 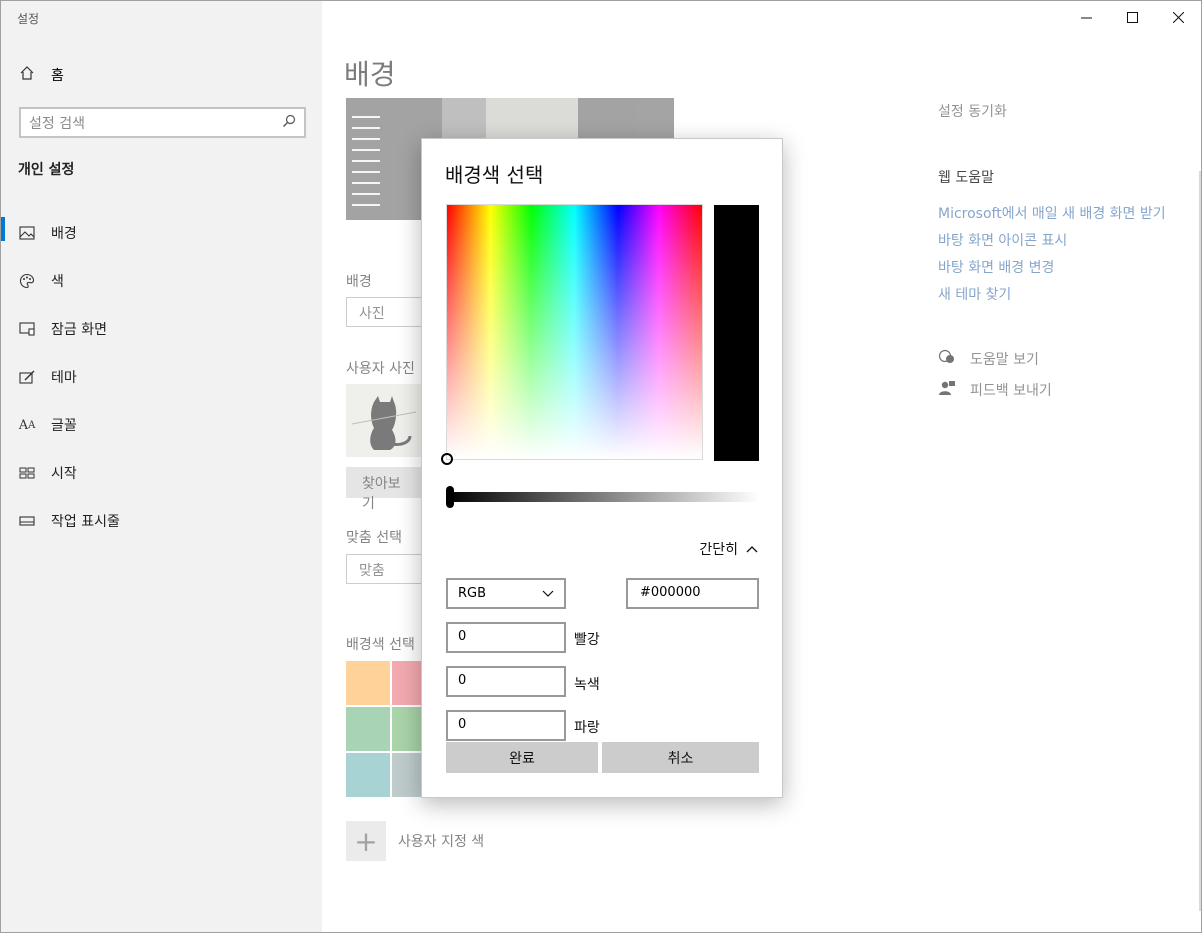 I want to click on photo-thumbnail, so click(x=384, y=420).